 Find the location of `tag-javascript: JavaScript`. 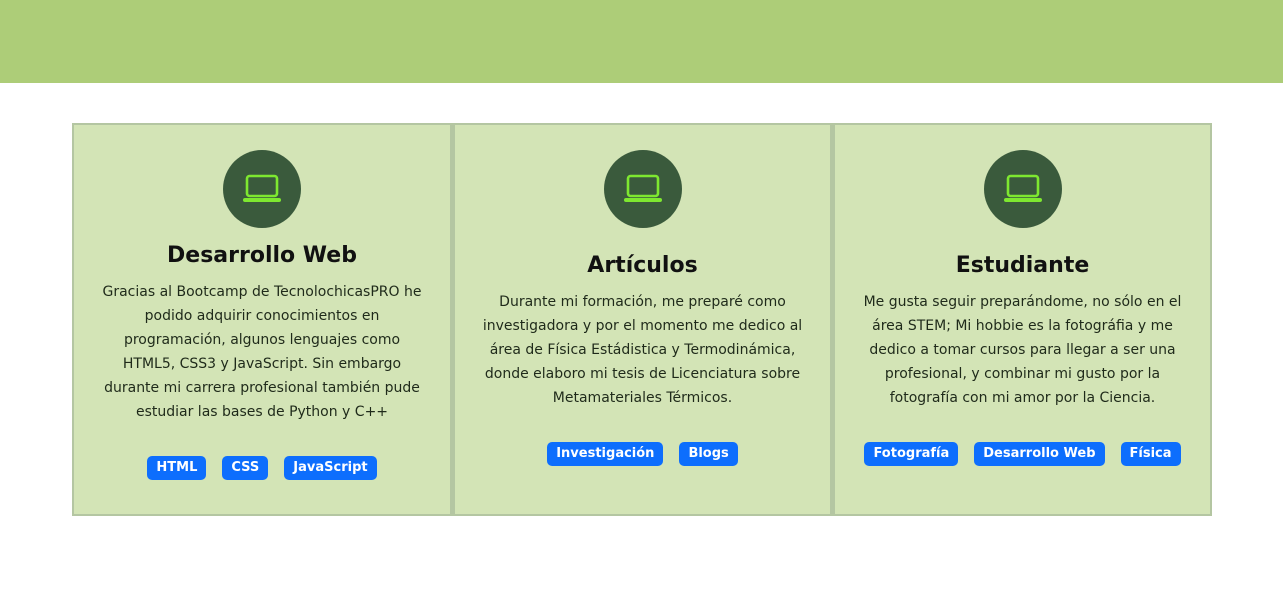

tag-javascript: JavaScript is located at coordinates (330, 468).